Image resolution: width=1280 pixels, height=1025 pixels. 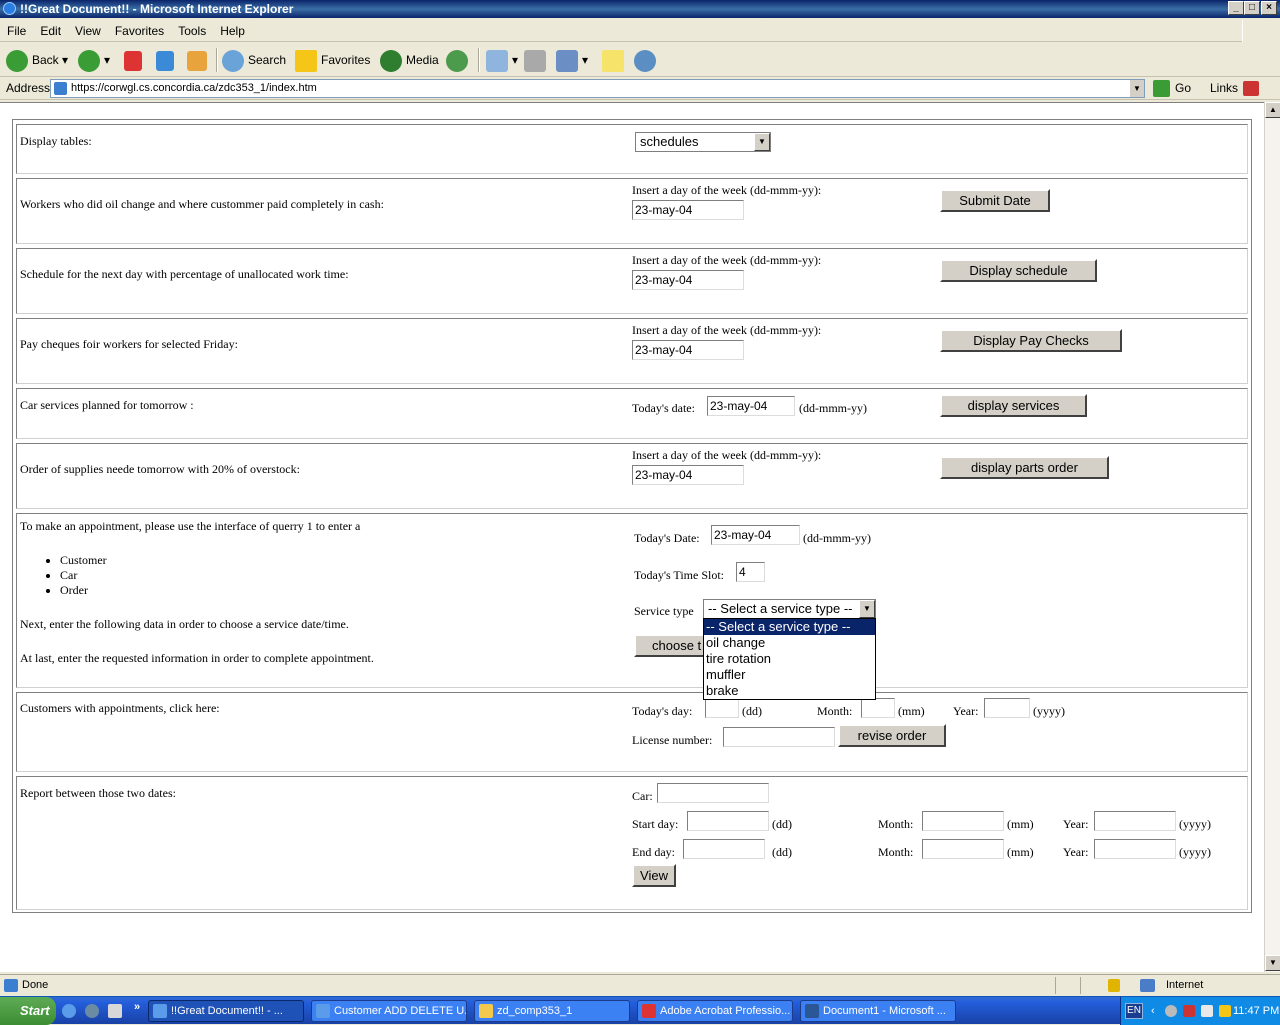 I want to click on task-zd-comp353: zd_comp353_1, so click(x=552, y=1011).